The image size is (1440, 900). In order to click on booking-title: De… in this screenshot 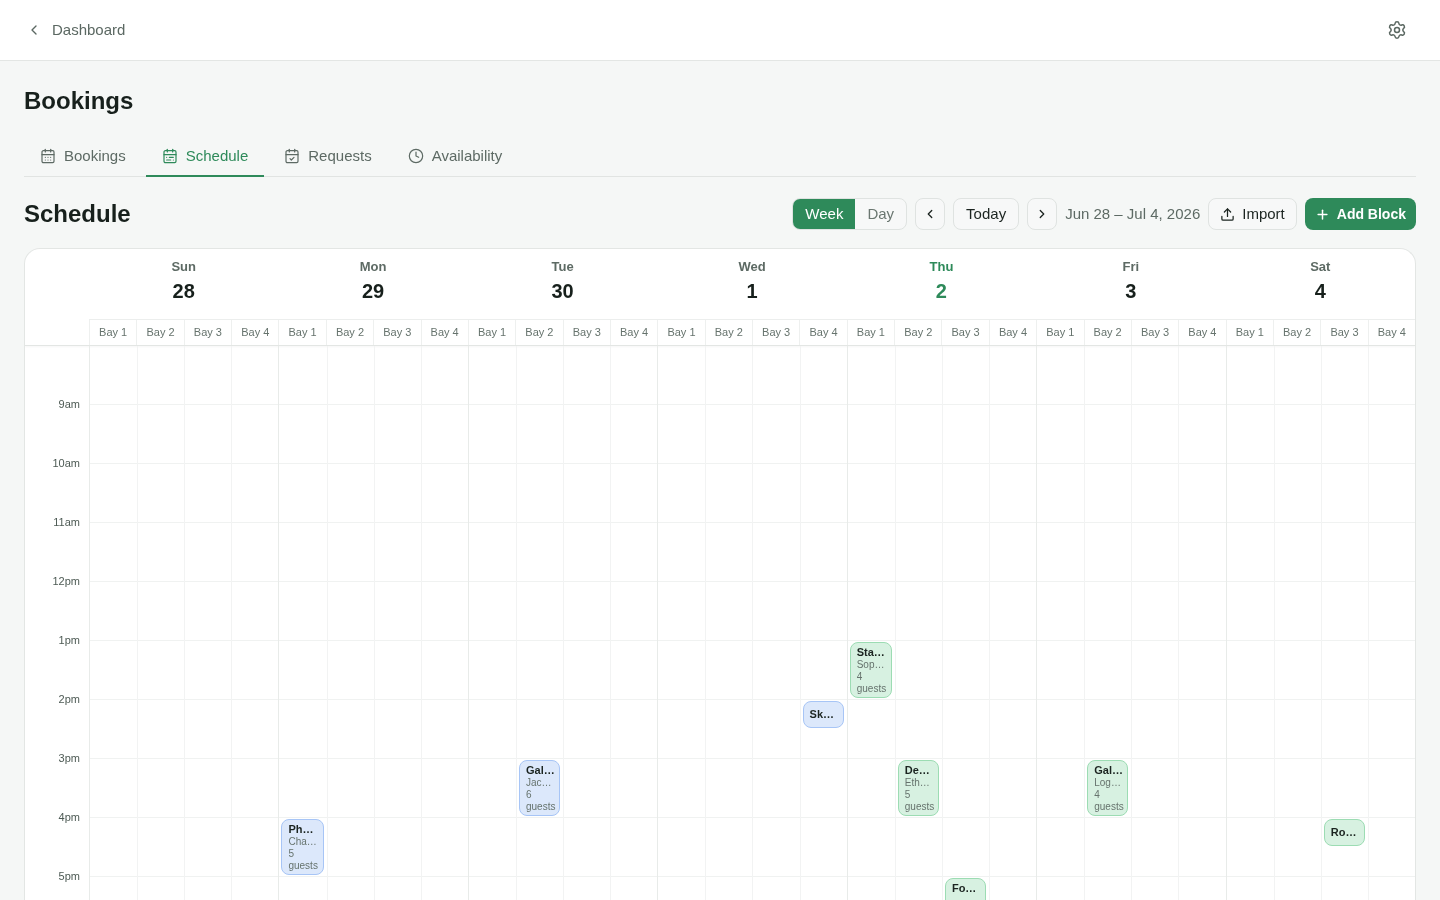, I will do `click(917, 770)`.